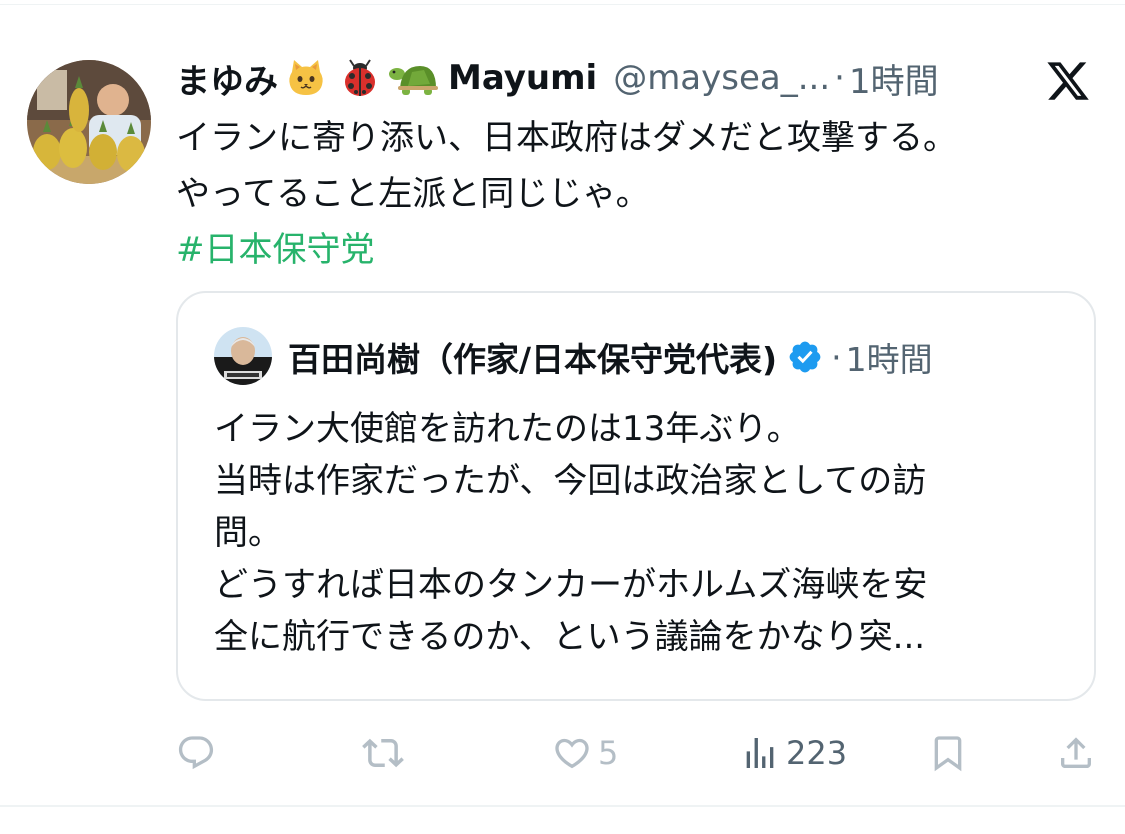 This screenshot has height=834, width=1125. I want to click on reply-icon, so click(196, 753).